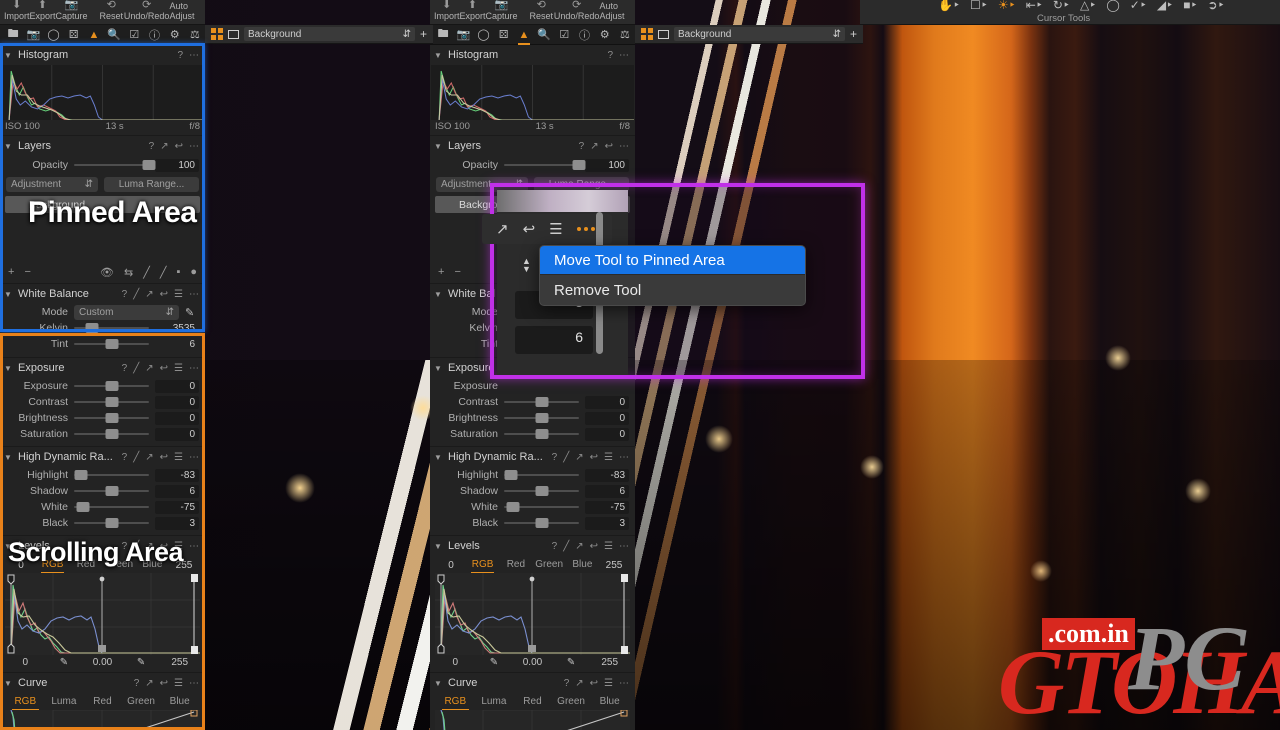 This screenshot has width=1280, height=730. What do you see at coordinates (504, 35) in the screenshot?
I see `color-editor-icon: ⚄` at bounding box center [504, 35].